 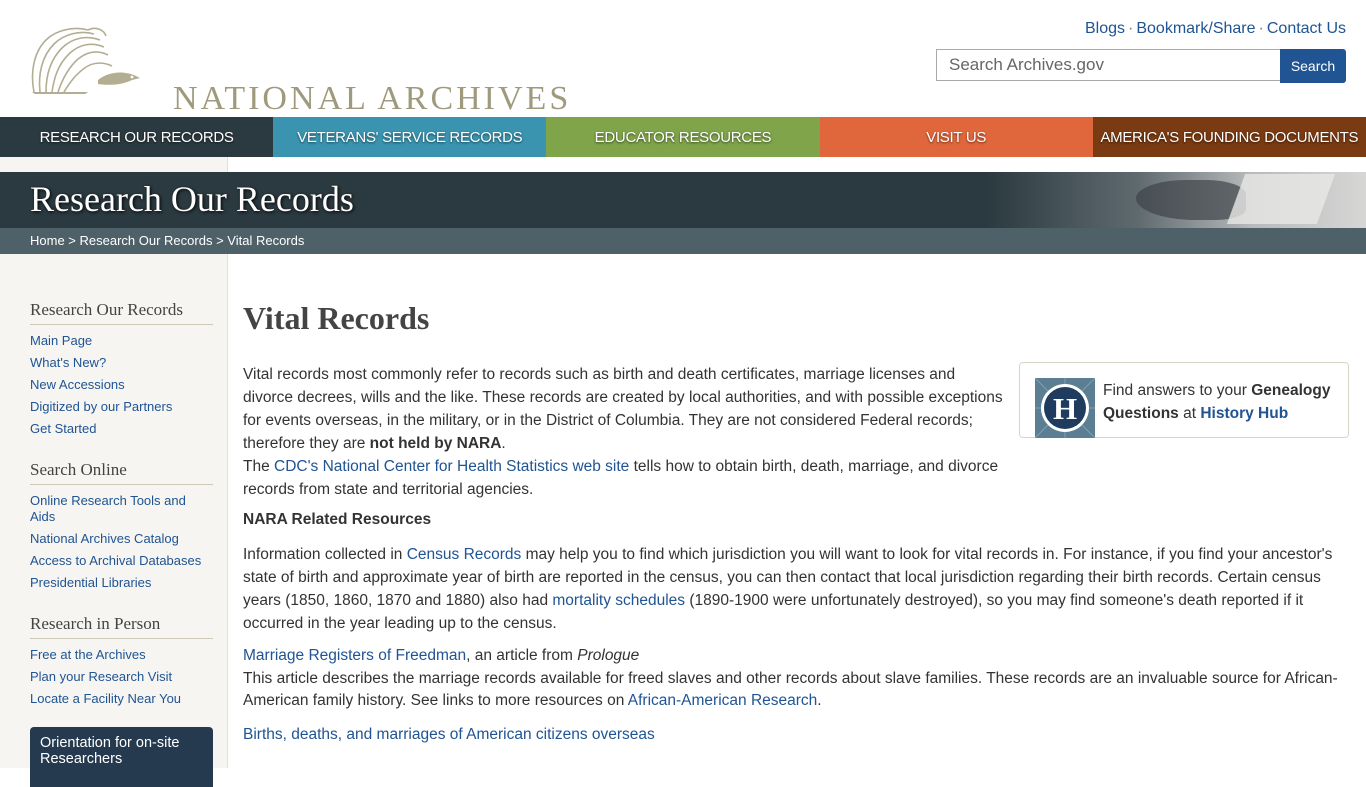 What do you see at coordinates (1114, 65) in the screenshot?
I see `search-input` at bounding box center [1114, 65].